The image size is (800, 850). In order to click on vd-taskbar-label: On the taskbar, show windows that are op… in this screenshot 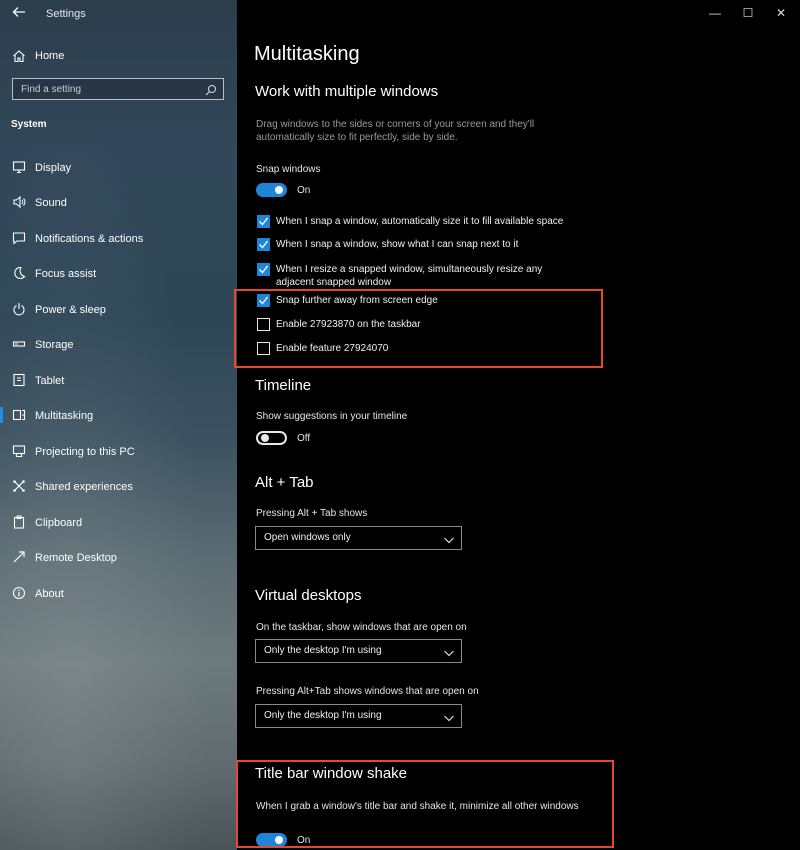, I will do `click(361, 627)`.